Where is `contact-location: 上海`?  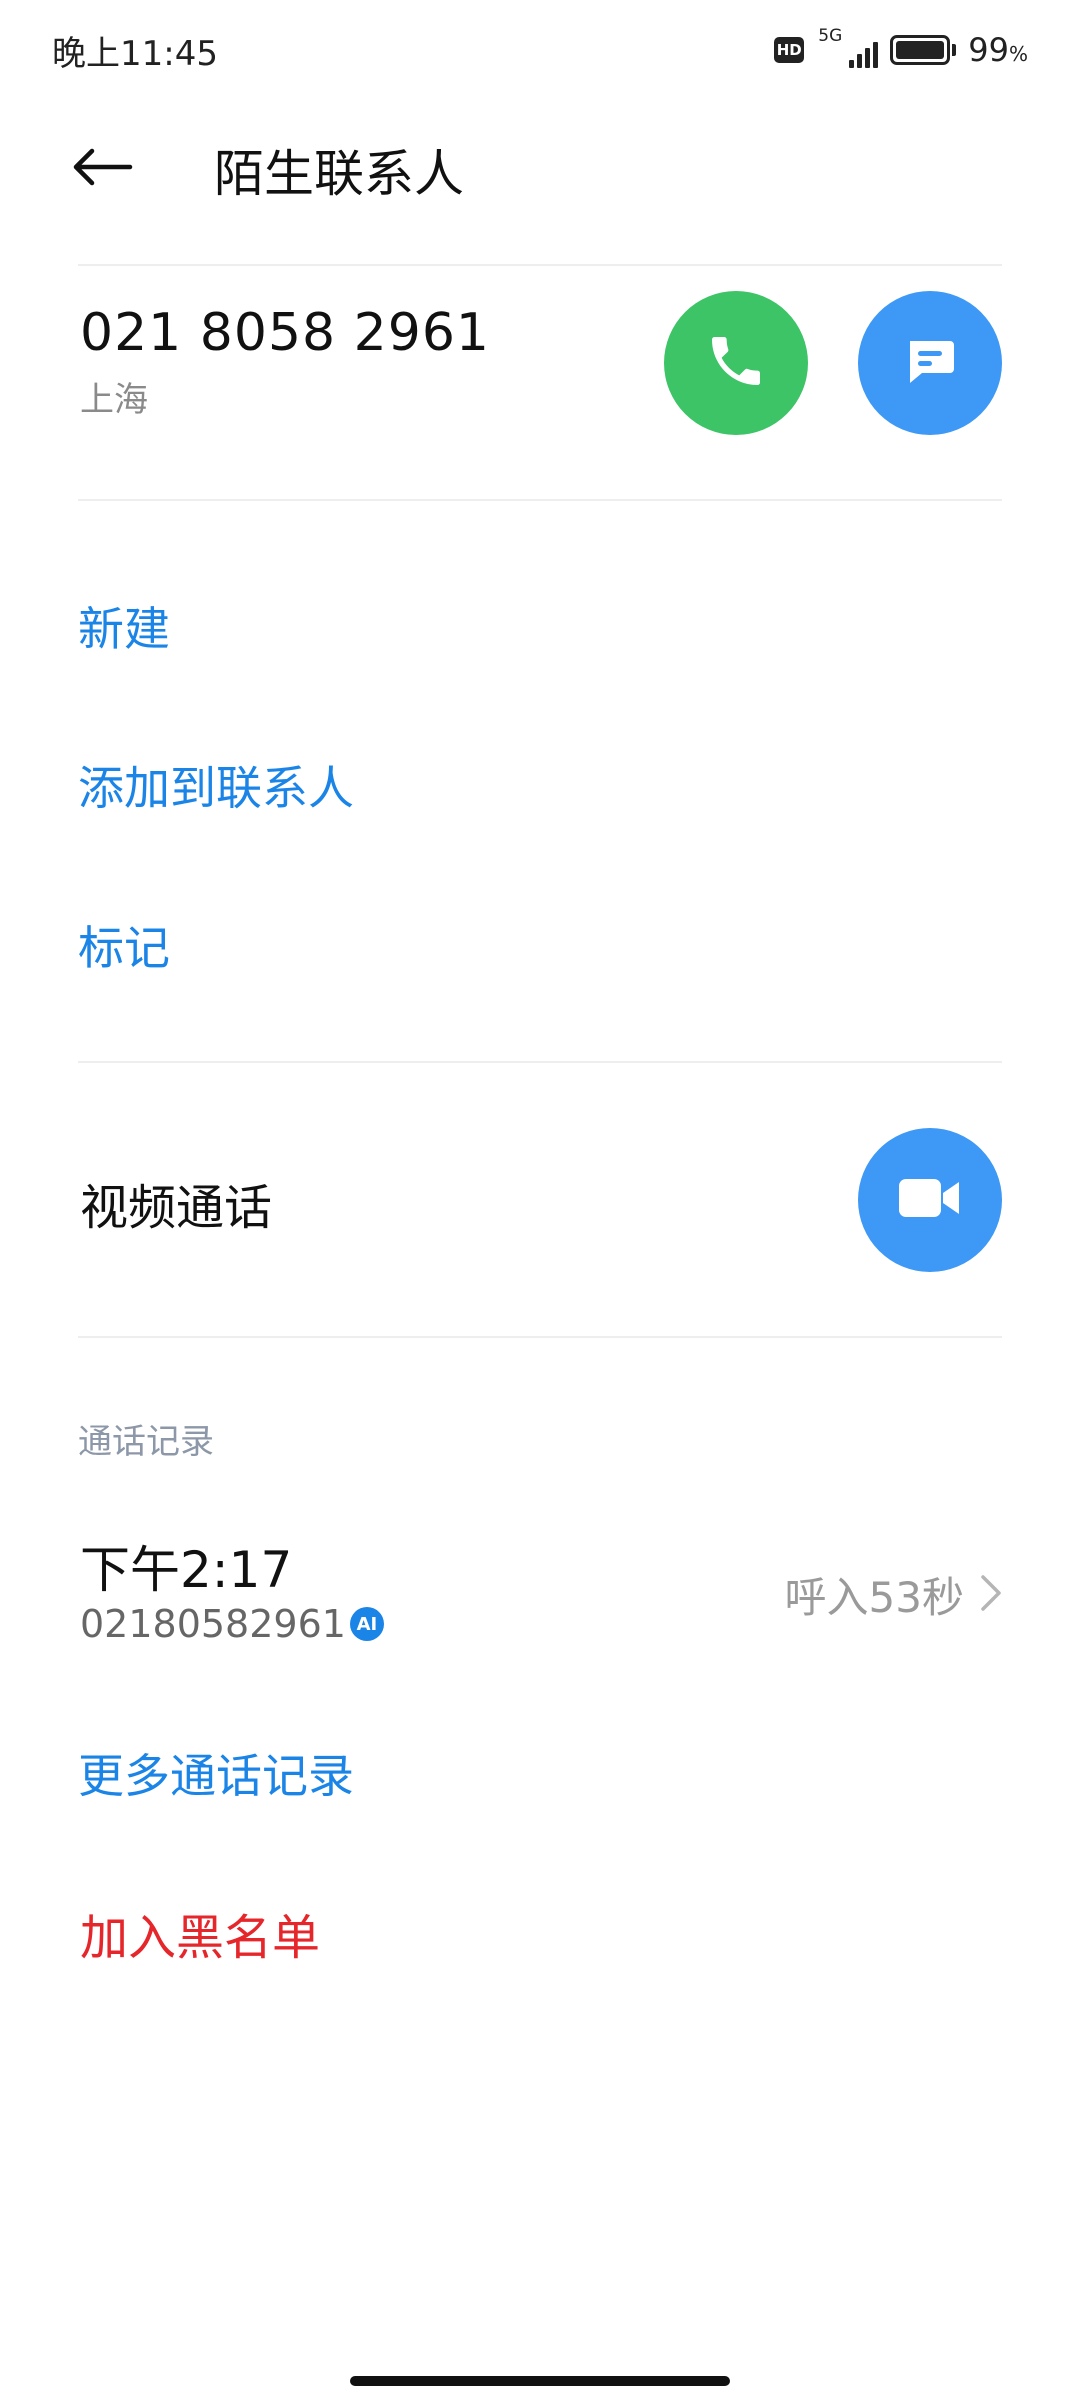
contact-location: 上海 is located at coordinates (114, 400).